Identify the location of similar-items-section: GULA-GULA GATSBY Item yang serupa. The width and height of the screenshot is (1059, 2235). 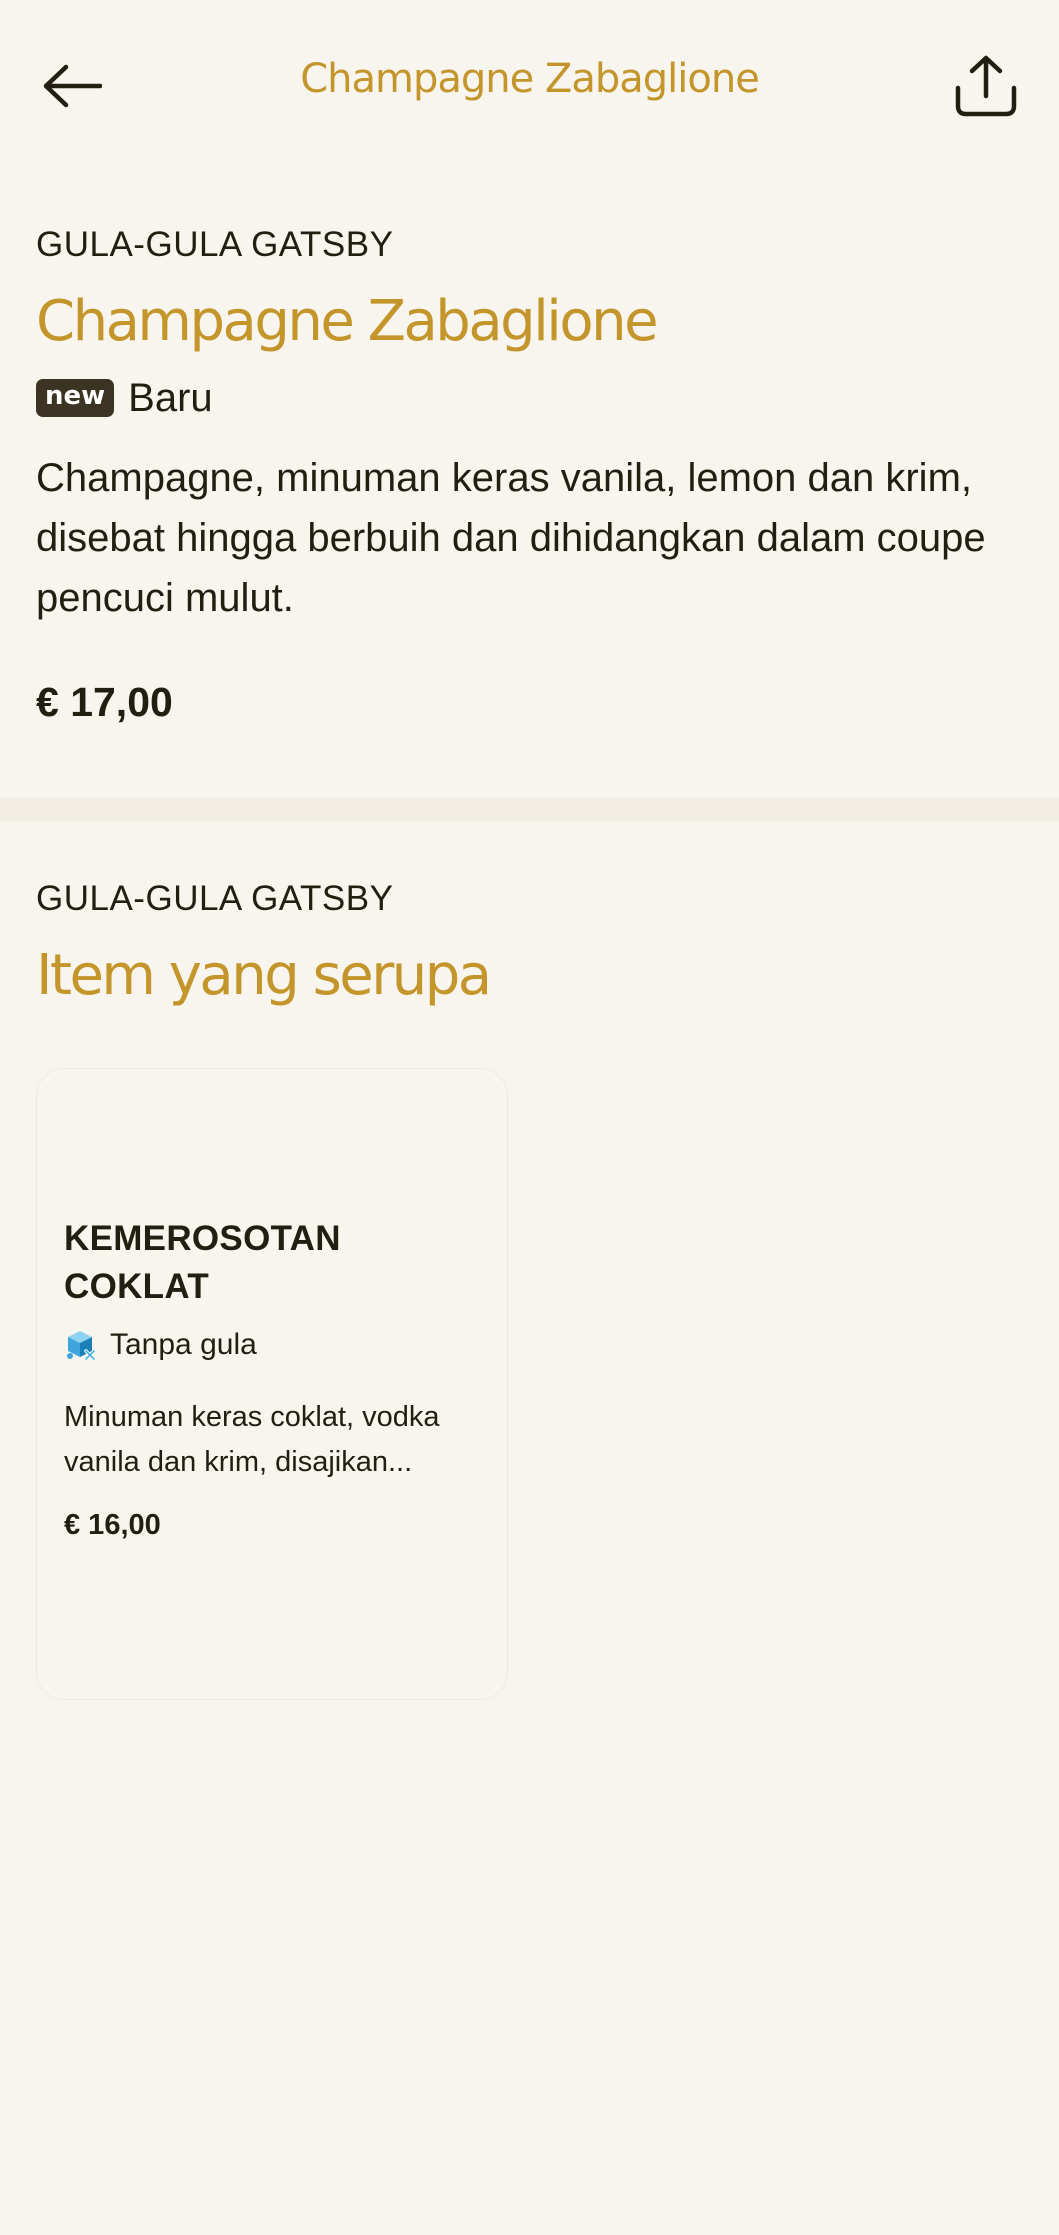
(529, 943).